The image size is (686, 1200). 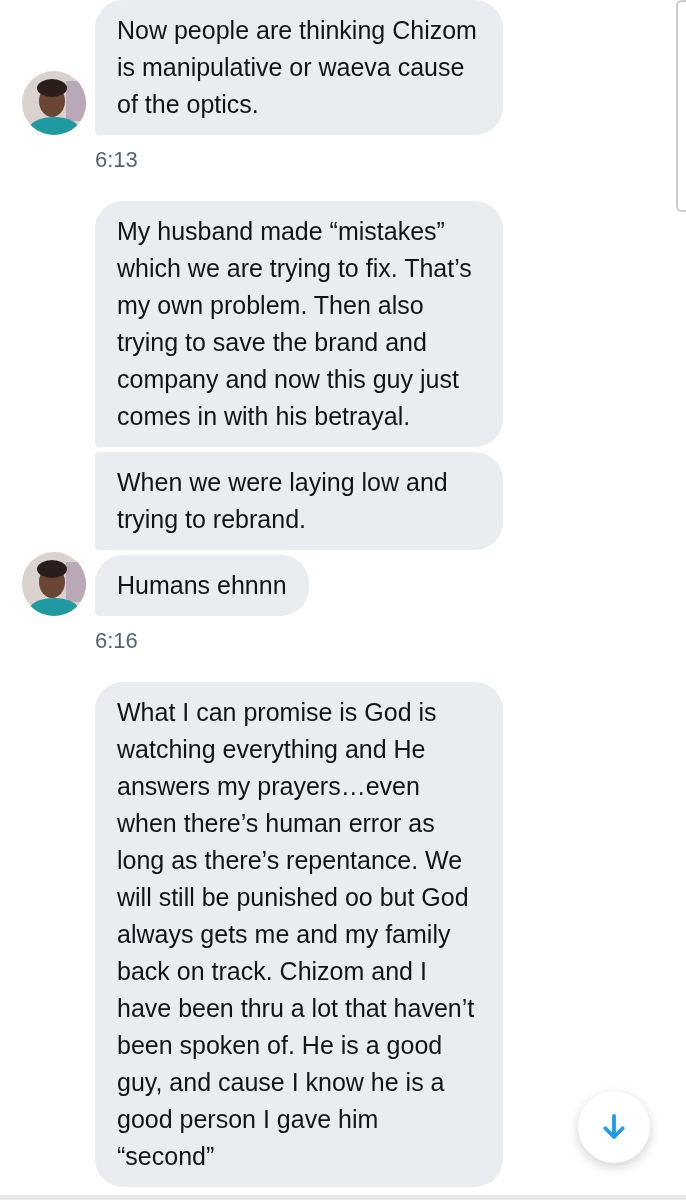 What do you see at coordinates (299, 67) in the screenshot?
I see `message-bubble: Now people are thinking Chizom is manipulative or waeva cause of the optics.` at bounding box center [299, 67].